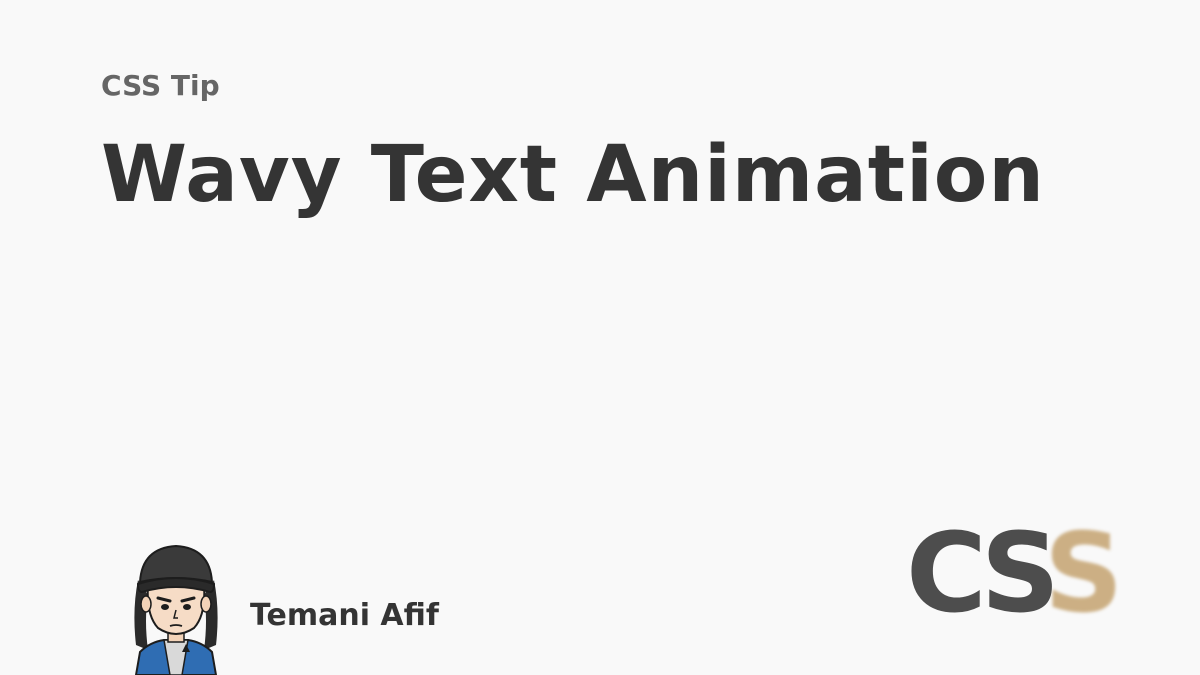 The height and width of the screenshot is (675, 1200). What do you see at coordinates (344, 615) in the screenshot?
I see `author-name: Temani Afif` at bounding box center [344, 615].